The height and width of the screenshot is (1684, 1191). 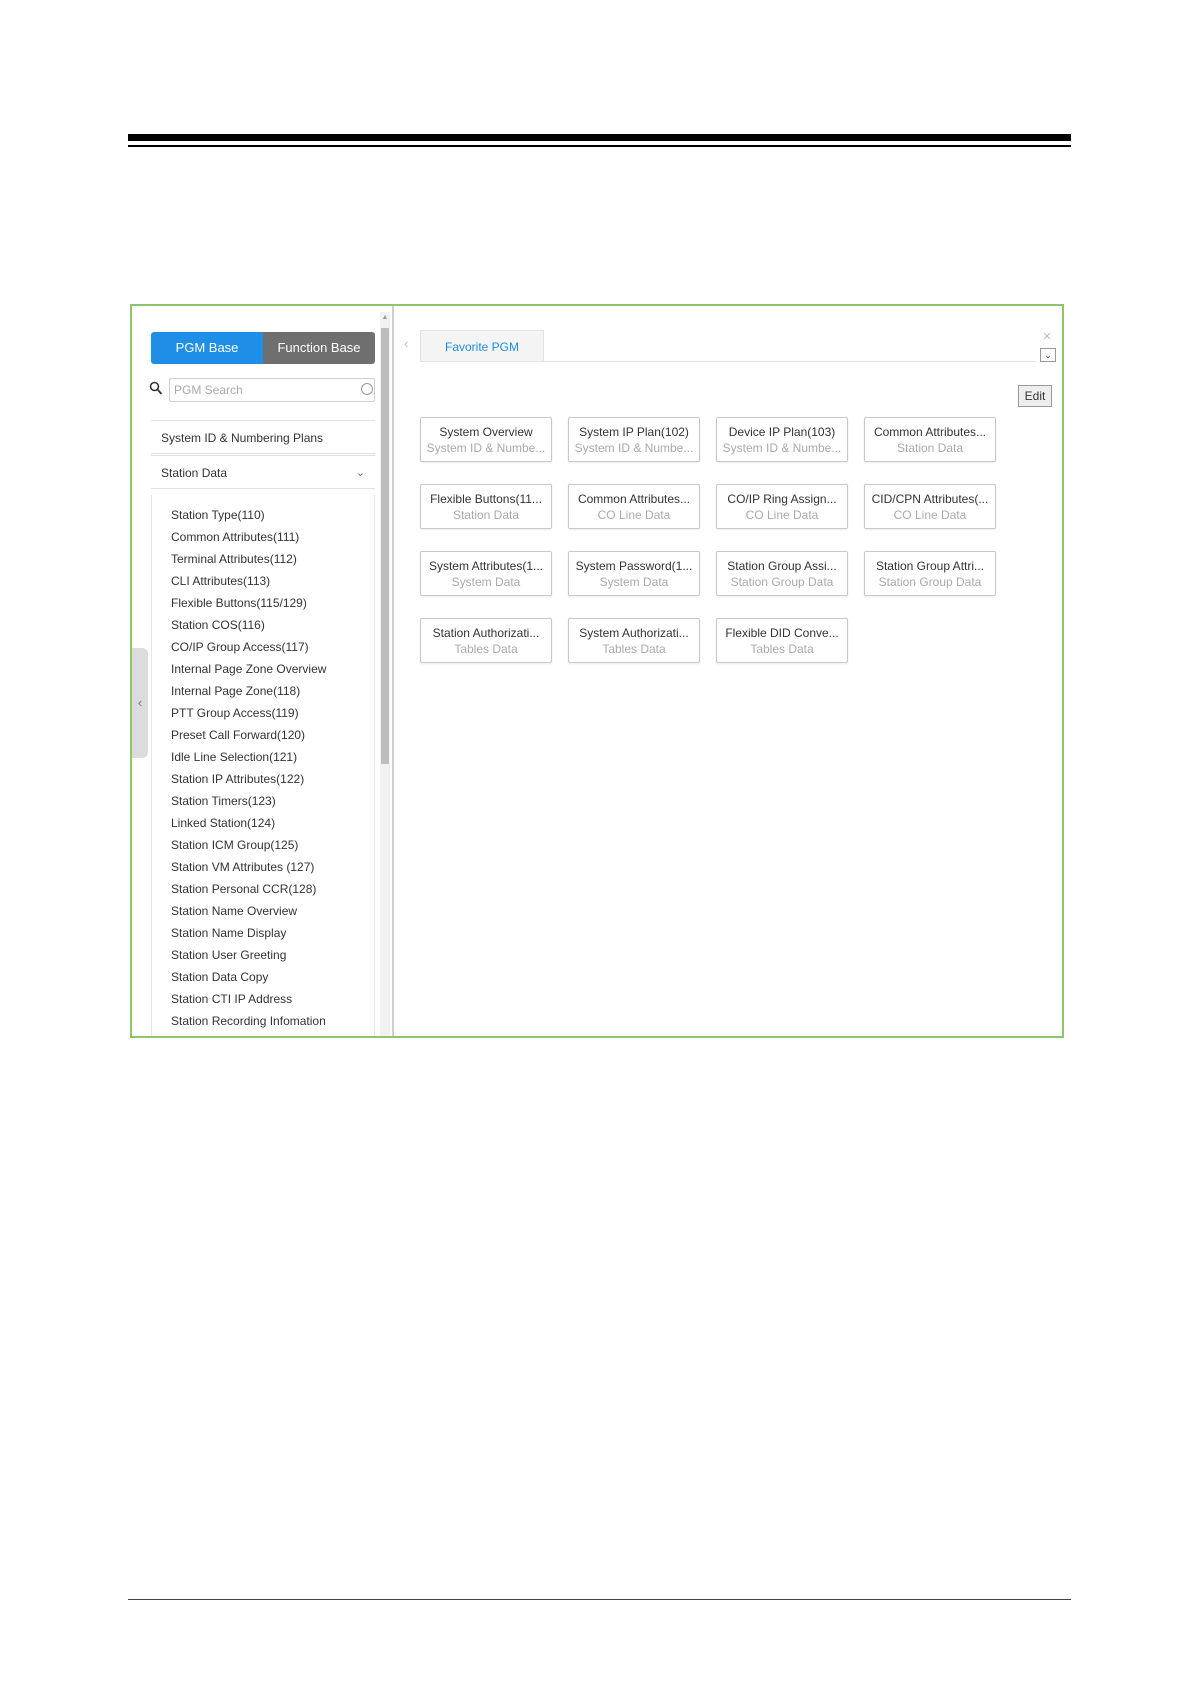 I want to click on left-scrollbar: ▲, so click(x=385, y=674).